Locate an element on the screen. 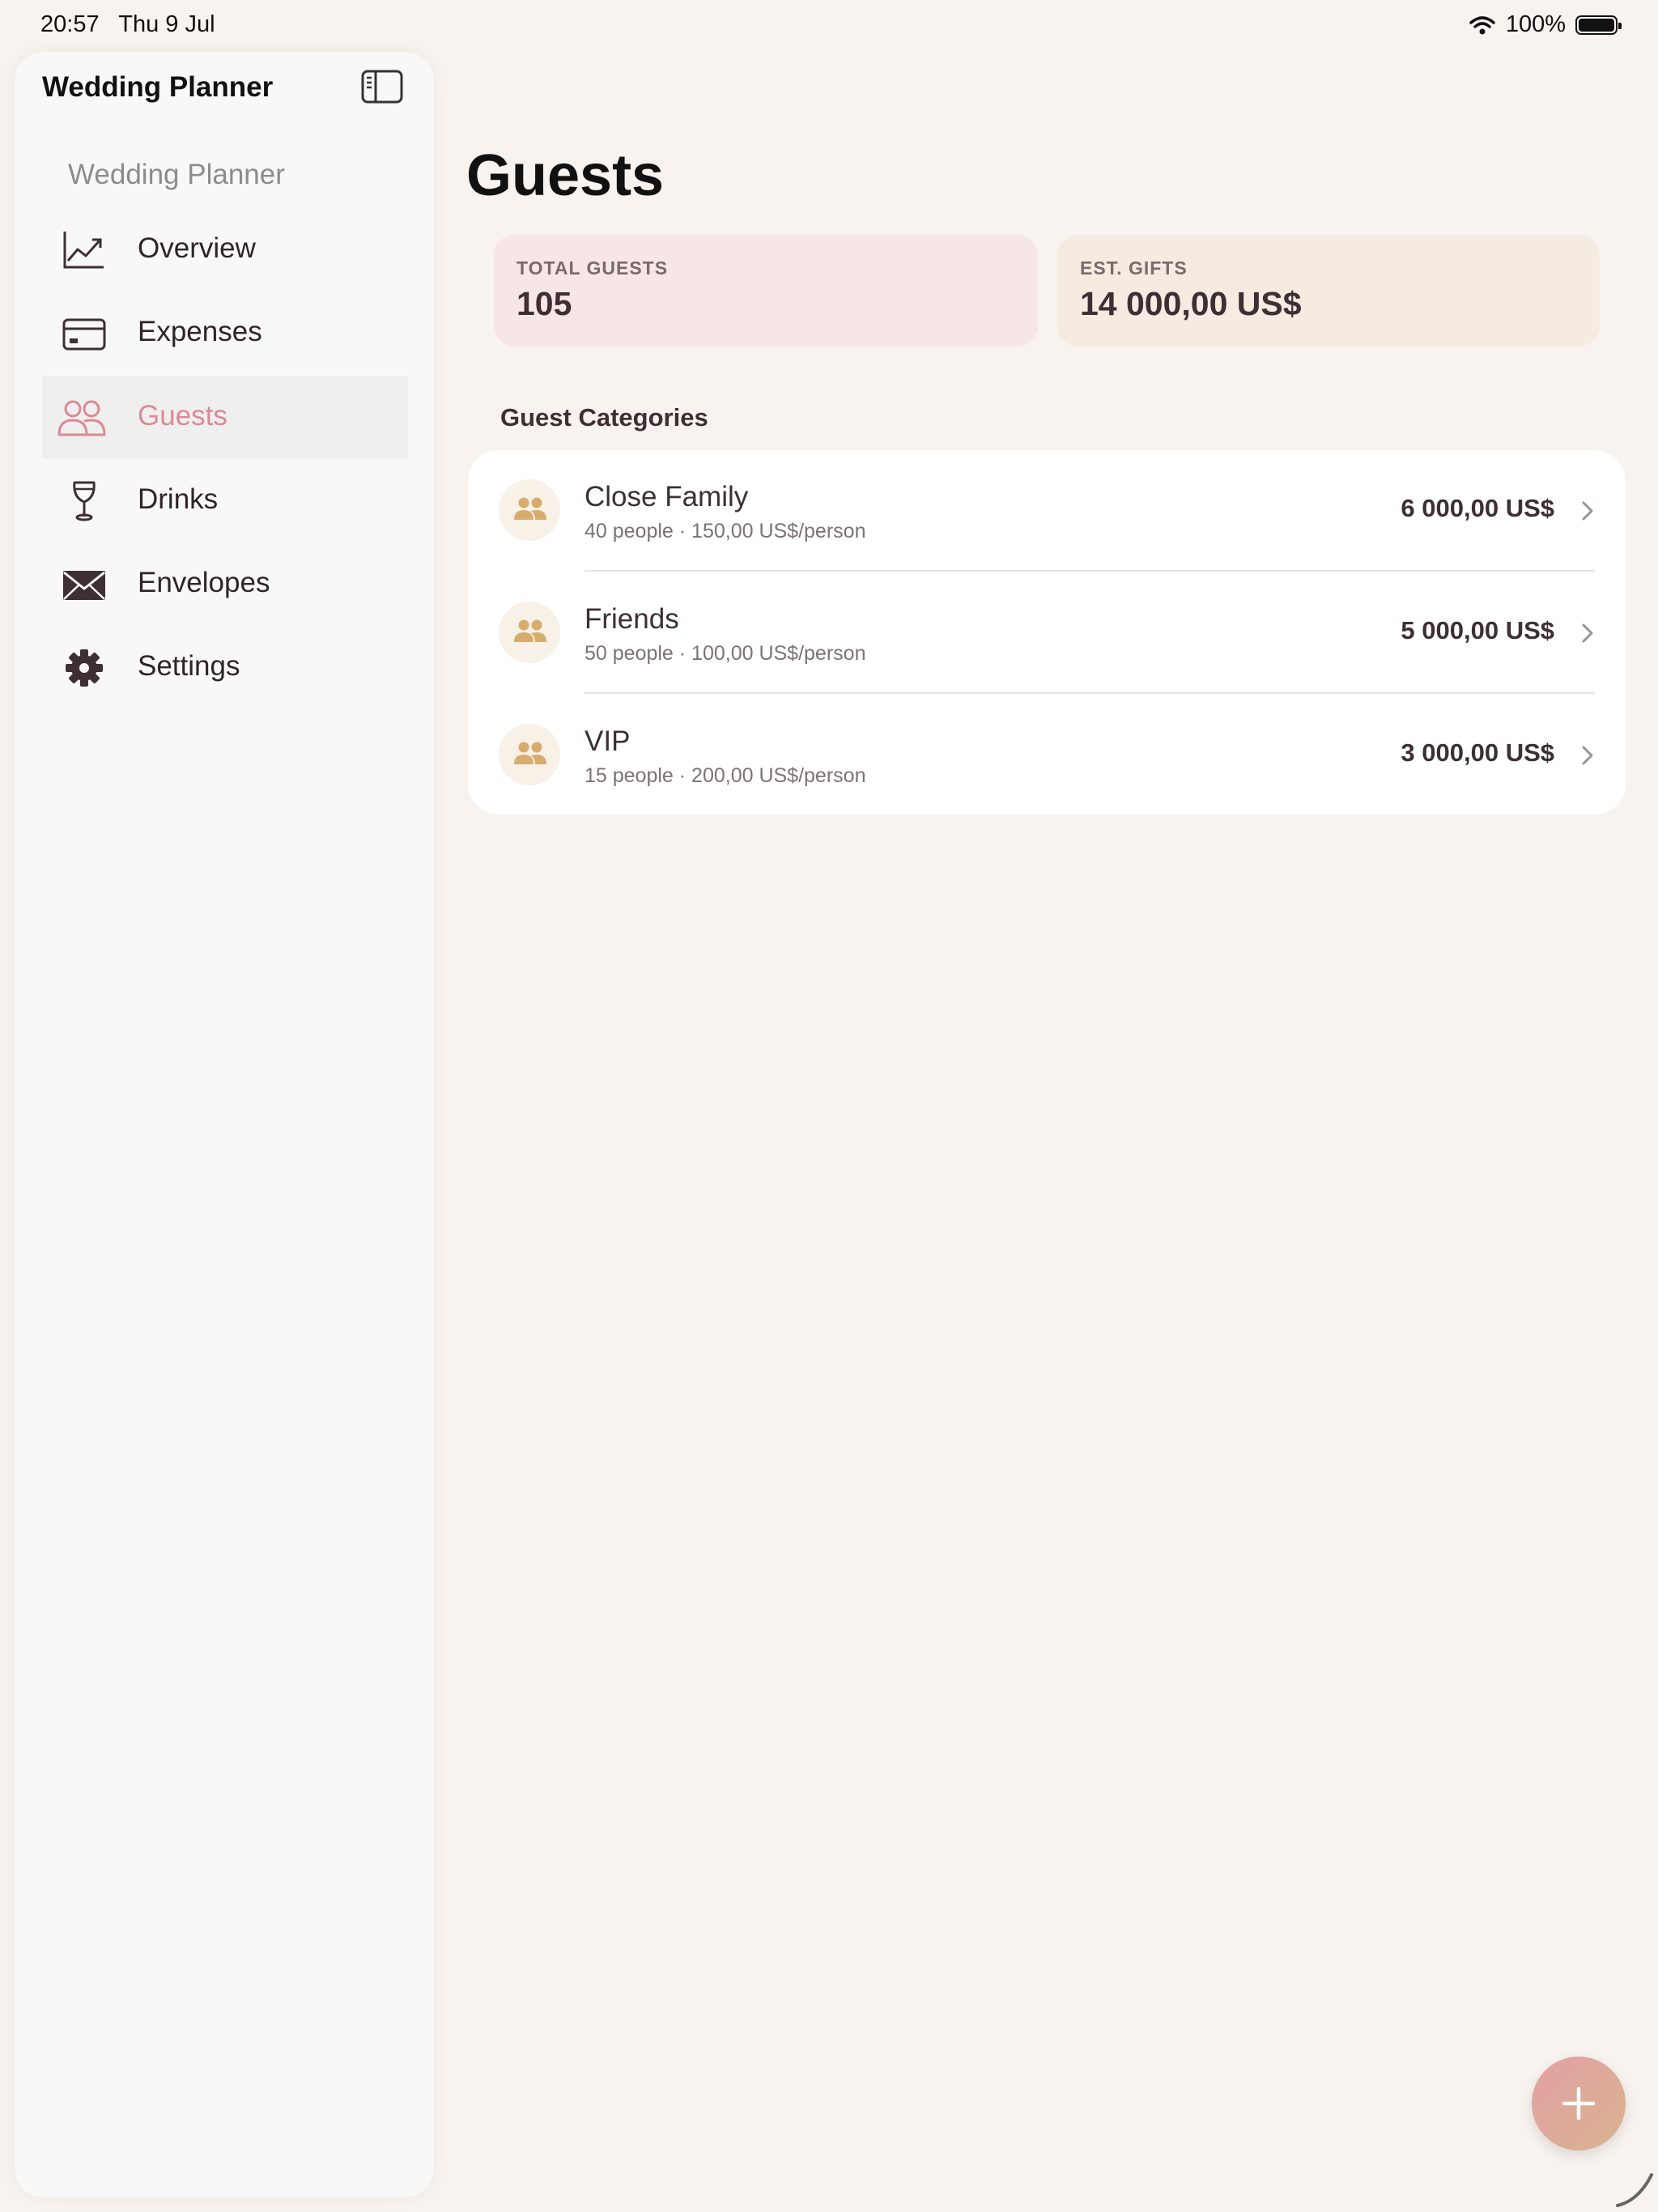 Image resolution: width=1658 pixels, height=2212 pixels. category-amount: 5 000,00 US$ is located at coordinates (1477, 630).